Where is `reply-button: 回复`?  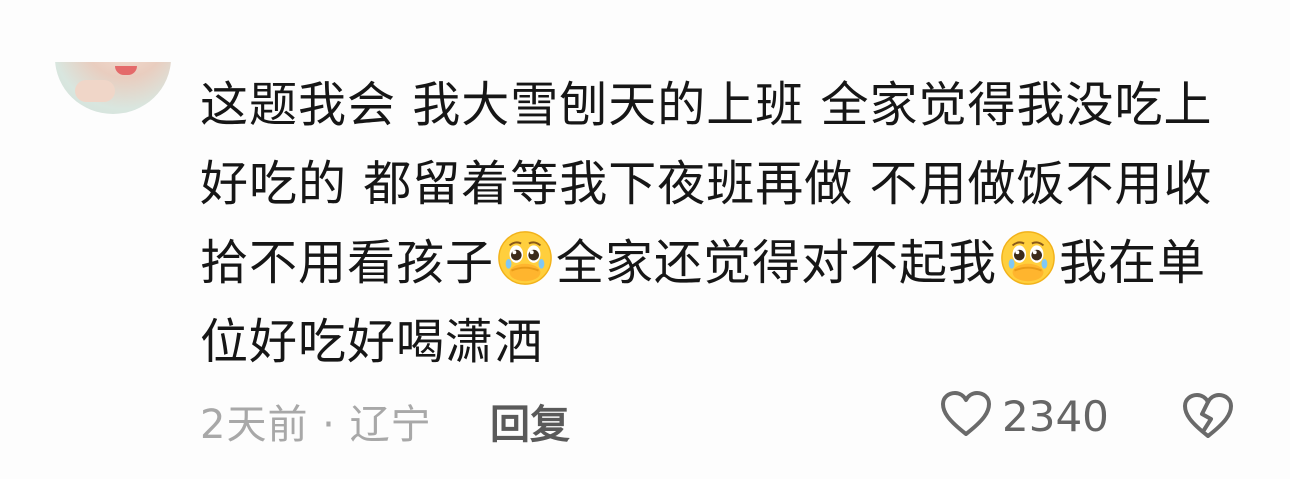 reply-button: 回复 is located at coordinates (530, 421).